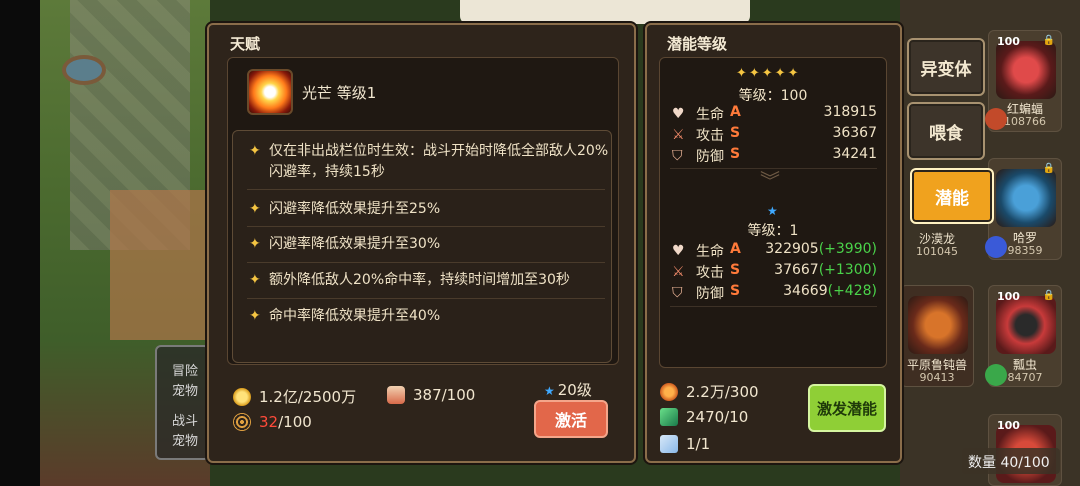 The width and height of the screenshot is (1080, 486). Describe the element at coordinates (669, 417) in the screenshot. I see `green-crystal-icon` at that location.